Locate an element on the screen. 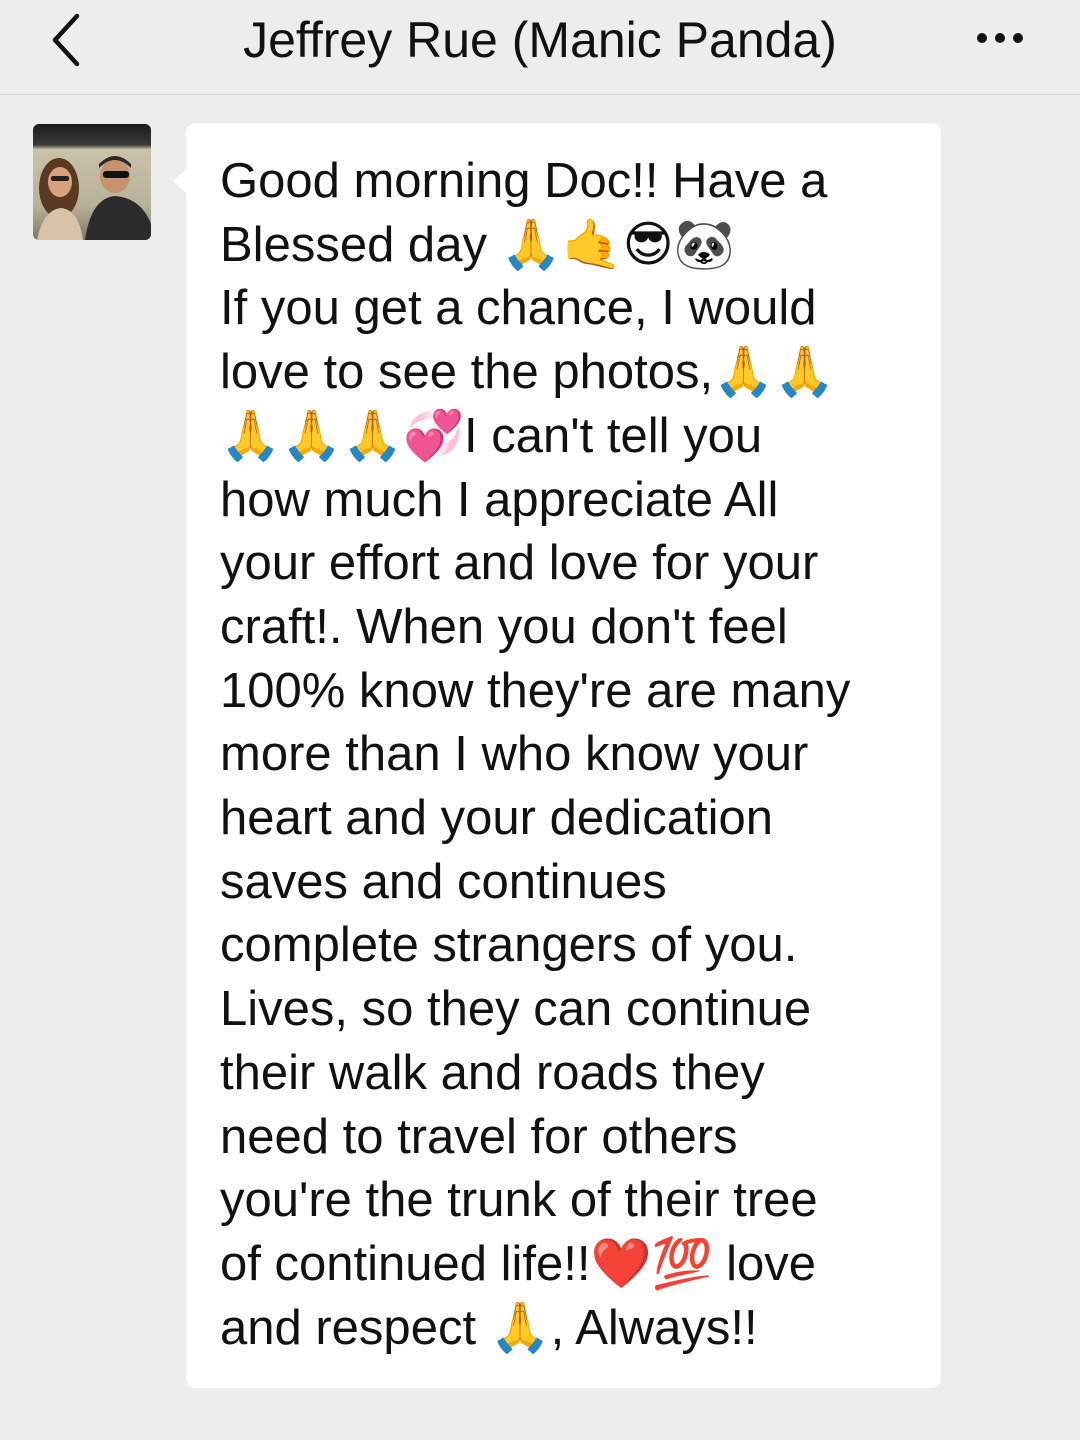  more-dots-icon is located at coordinates (1000, 38).